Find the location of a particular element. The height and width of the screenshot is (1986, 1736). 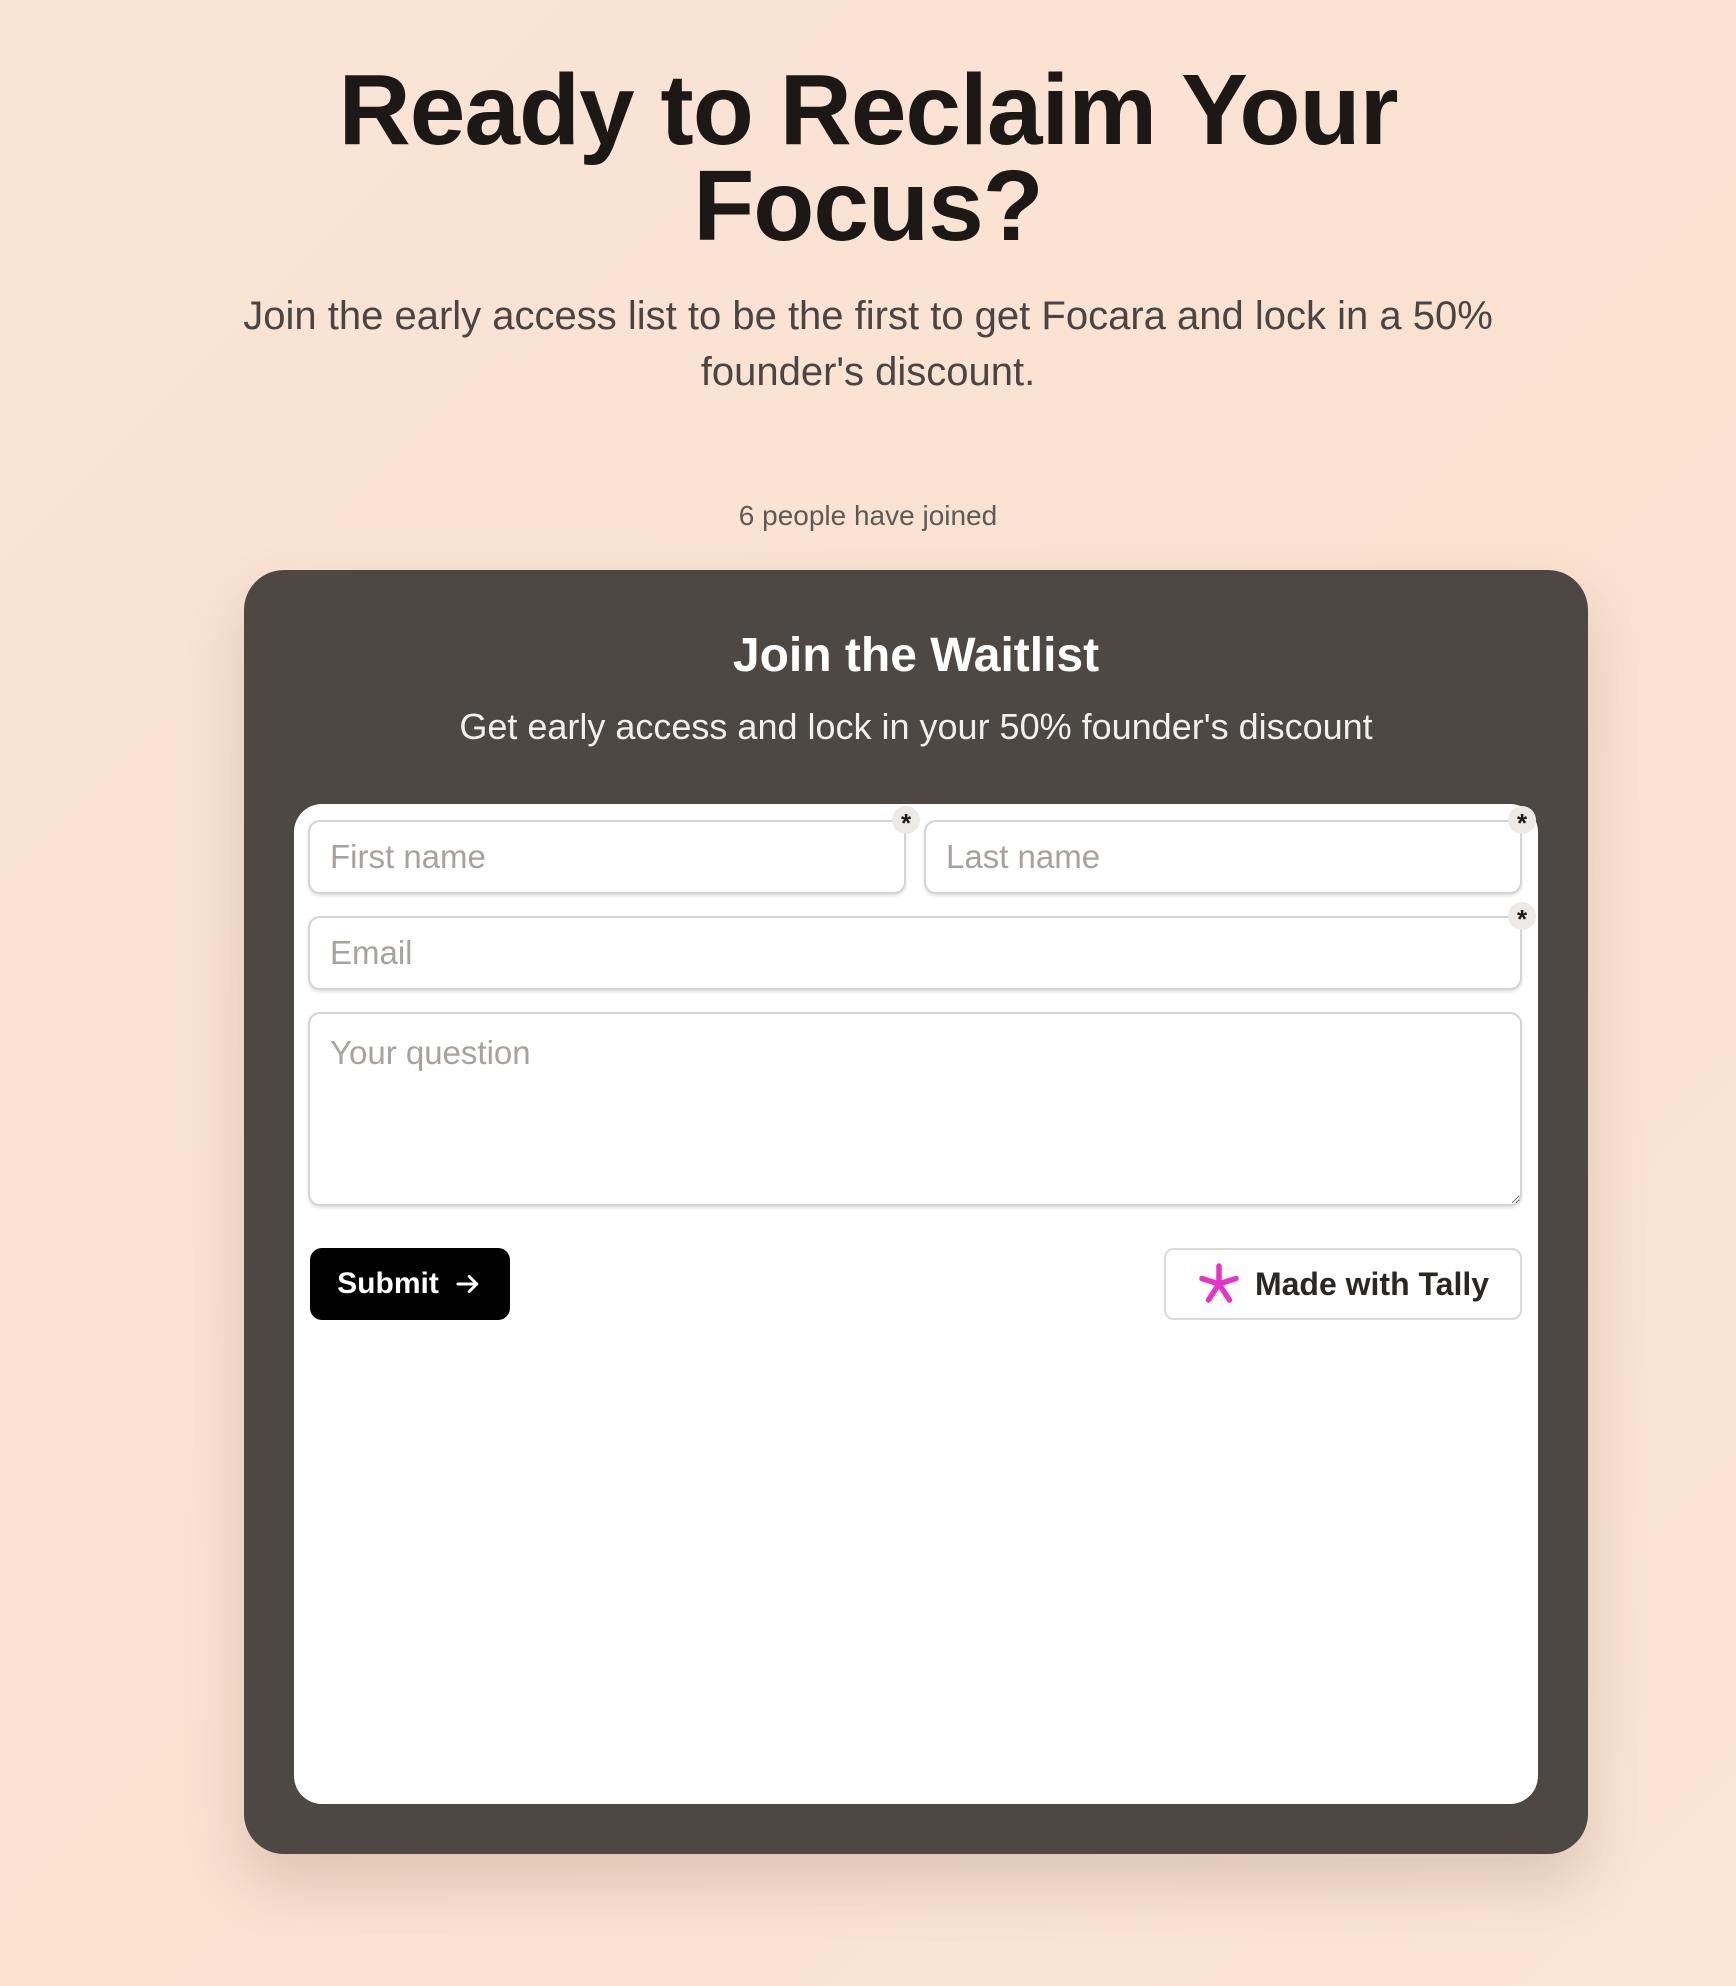

arrow-right-icon is located at coordinates (467, 1284).